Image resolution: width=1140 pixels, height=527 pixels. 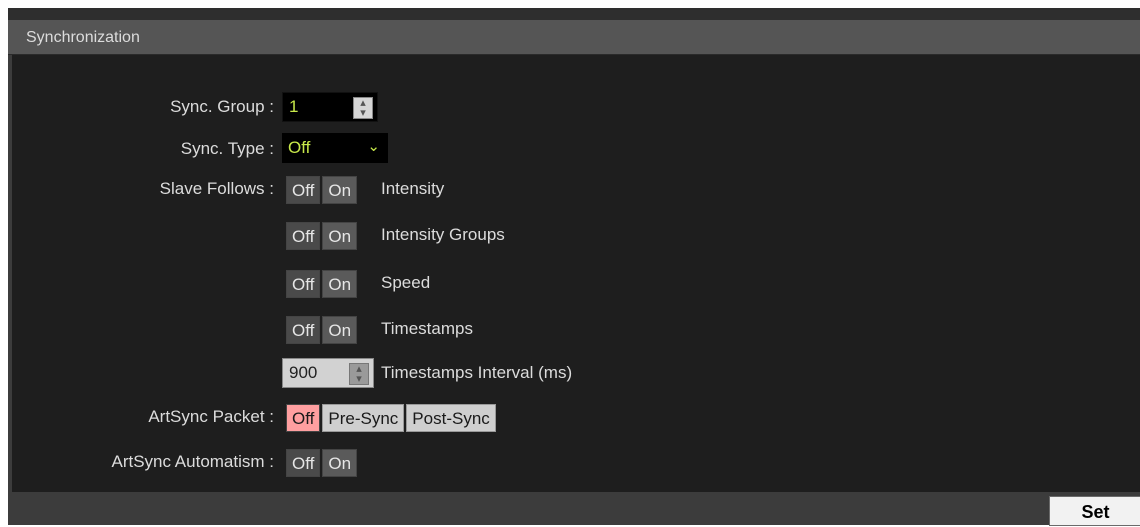 I want to click on set-button: Set, so click(x=1094, y=511).